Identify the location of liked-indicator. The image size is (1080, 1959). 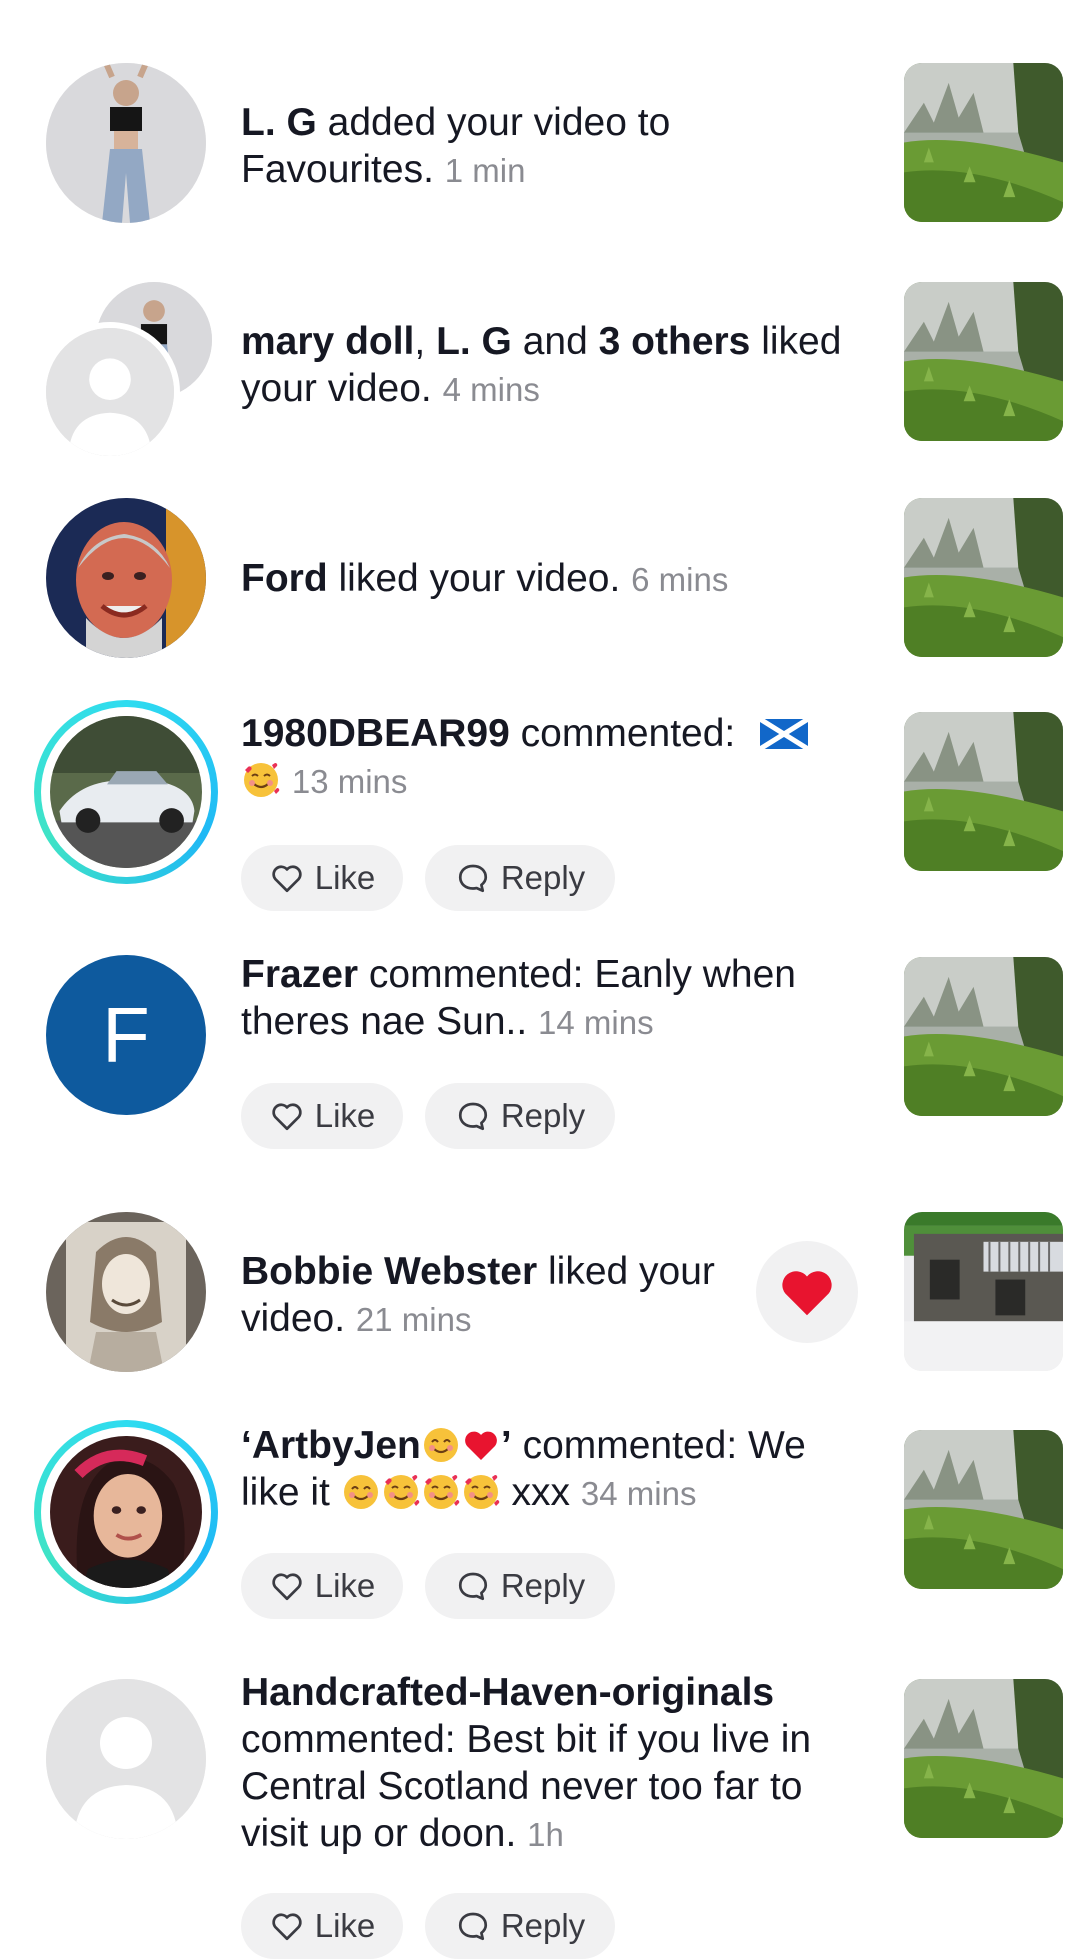
(807, 1292).